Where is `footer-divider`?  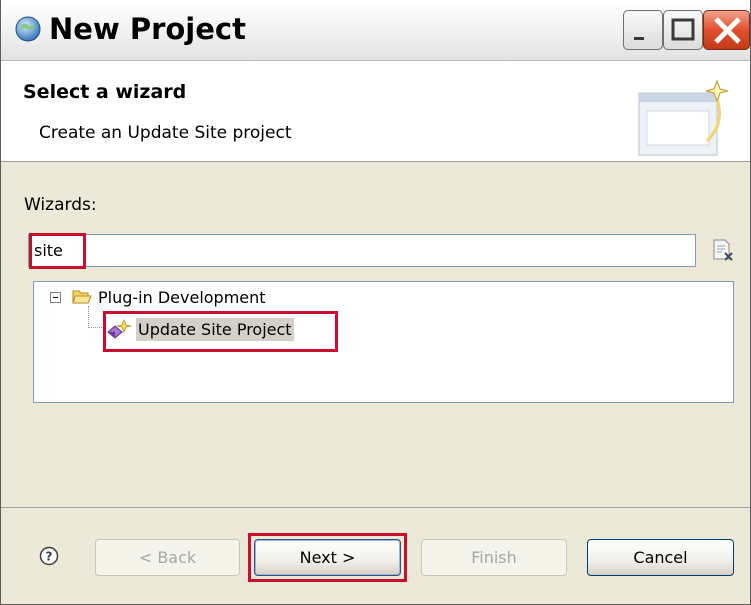 footer-divider is located at coordinates (375, 507).